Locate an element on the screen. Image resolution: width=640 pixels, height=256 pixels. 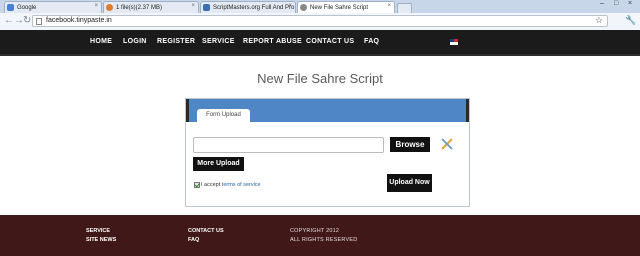
browser-tab-google: Google × is located at coordinates (53, 7).